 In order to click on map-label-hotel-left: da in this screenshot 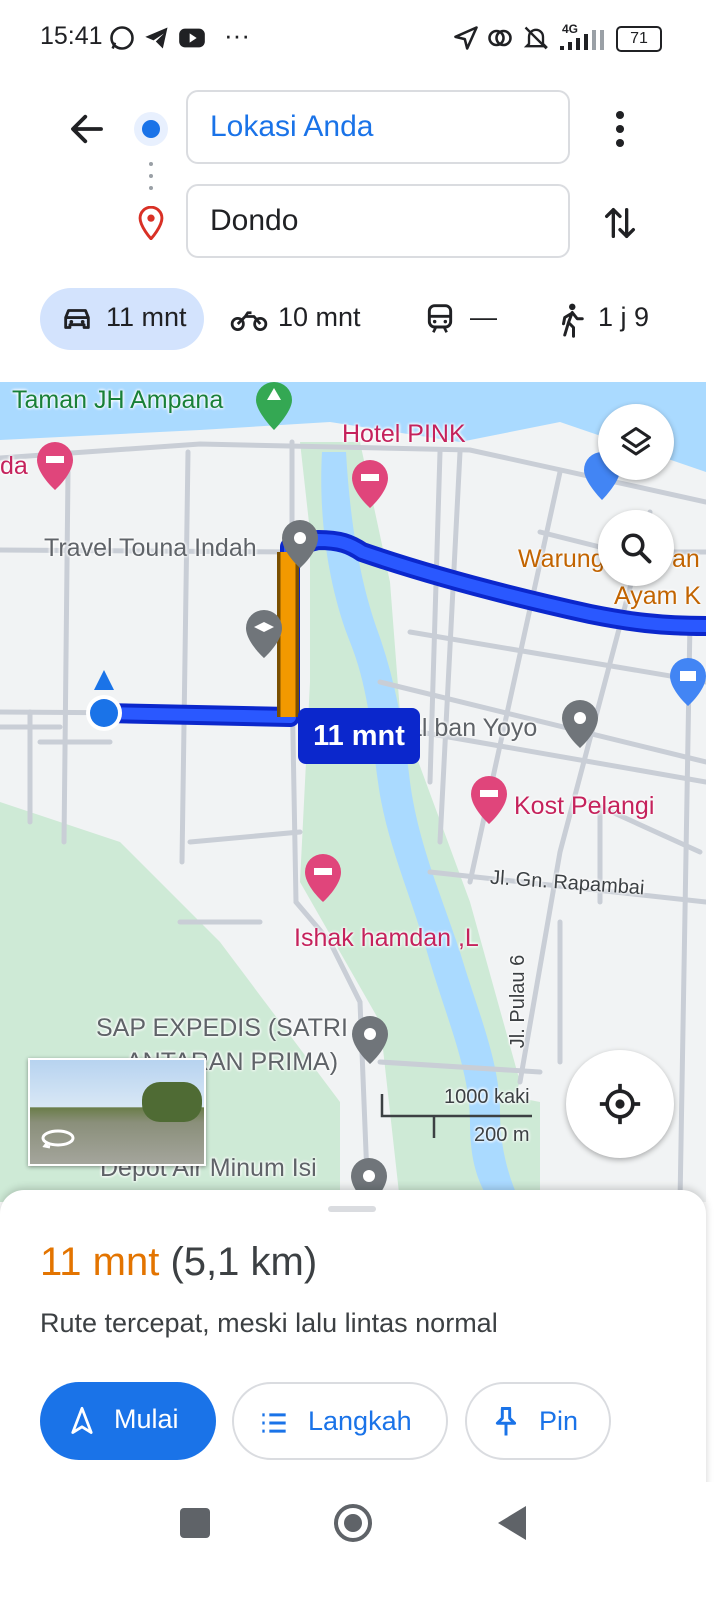, I will do `click(14, 466)`.